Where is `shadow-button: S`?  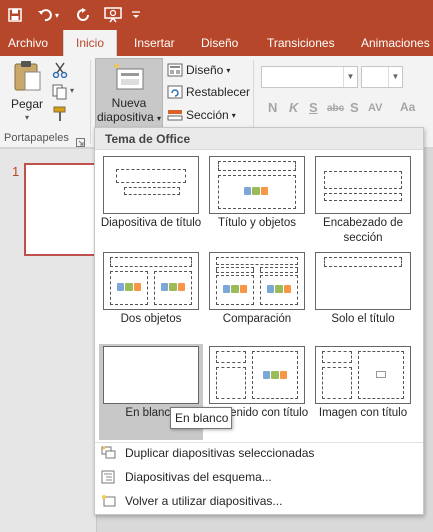
shadow-button: S is located at coordinates (354, 107).